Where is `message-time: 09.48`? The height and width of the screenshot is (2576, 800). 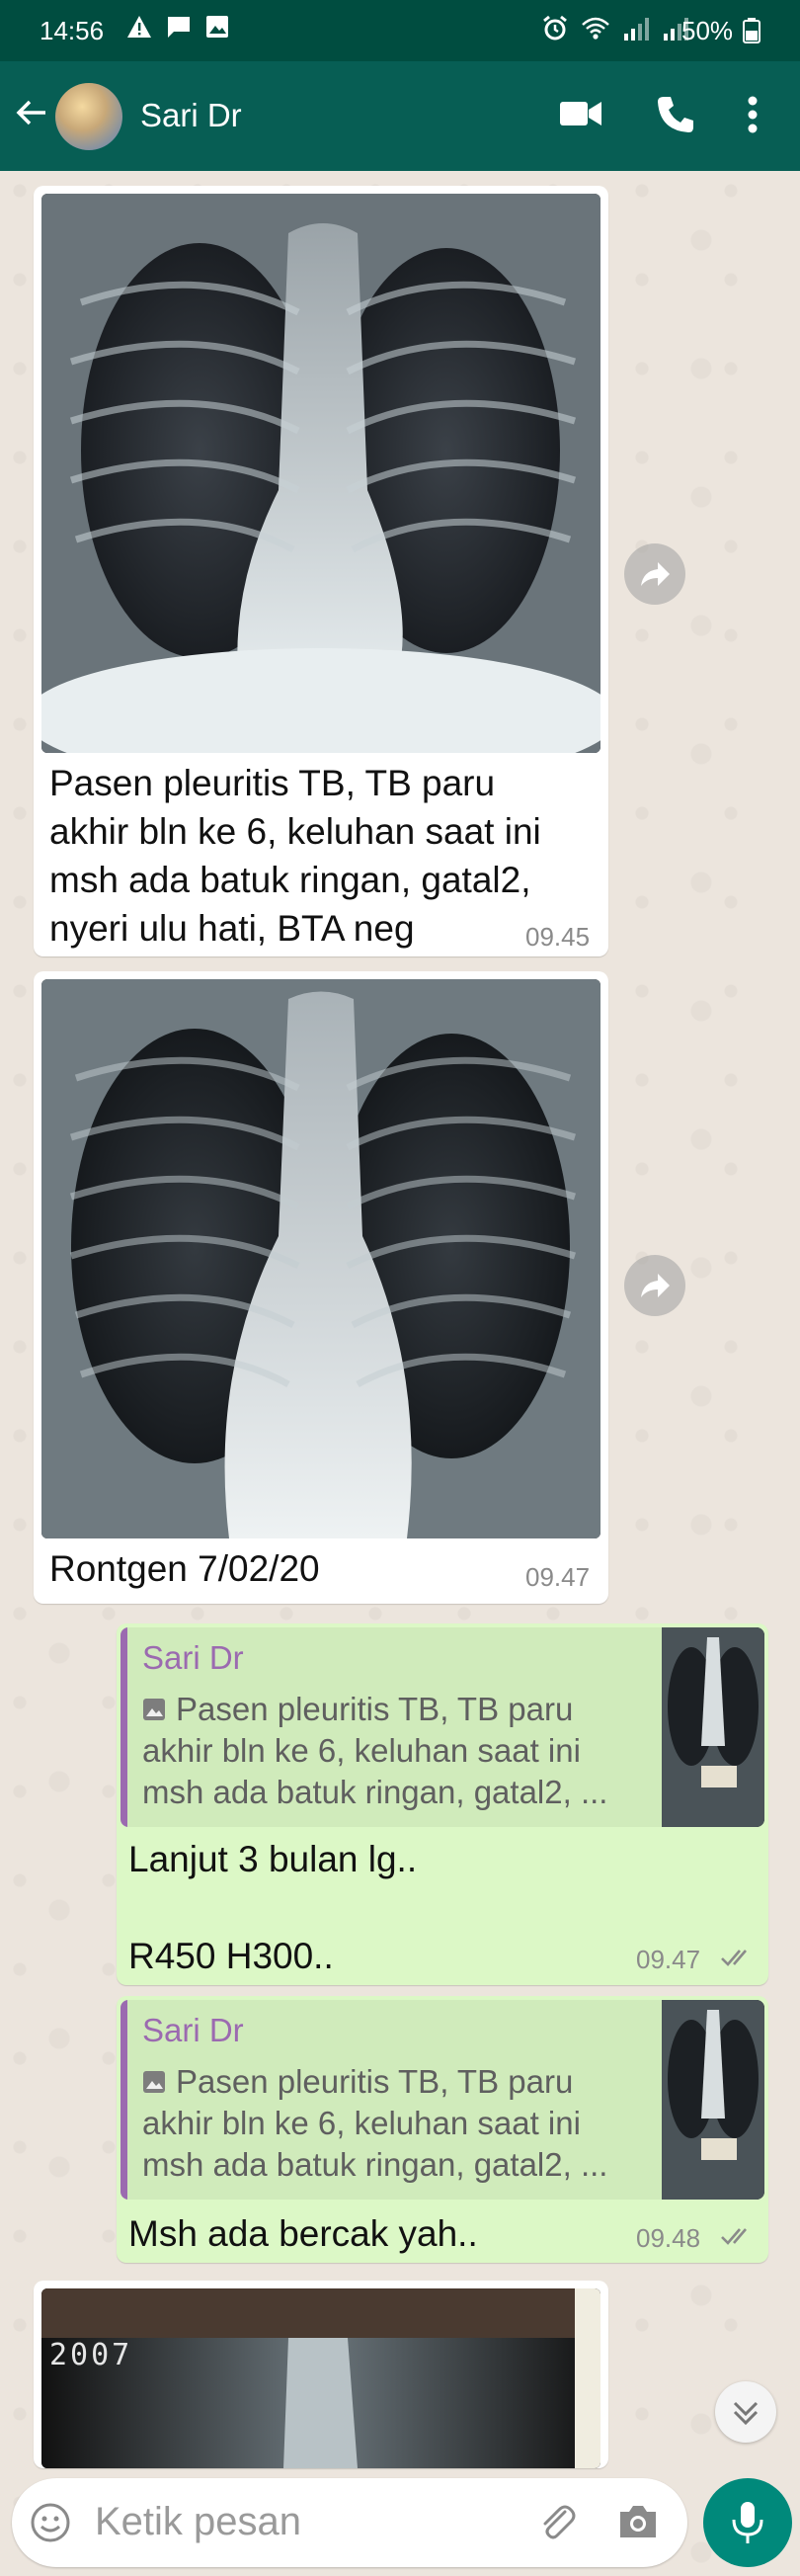 message-time: 09.48 is located at coordinates (668, 2238).